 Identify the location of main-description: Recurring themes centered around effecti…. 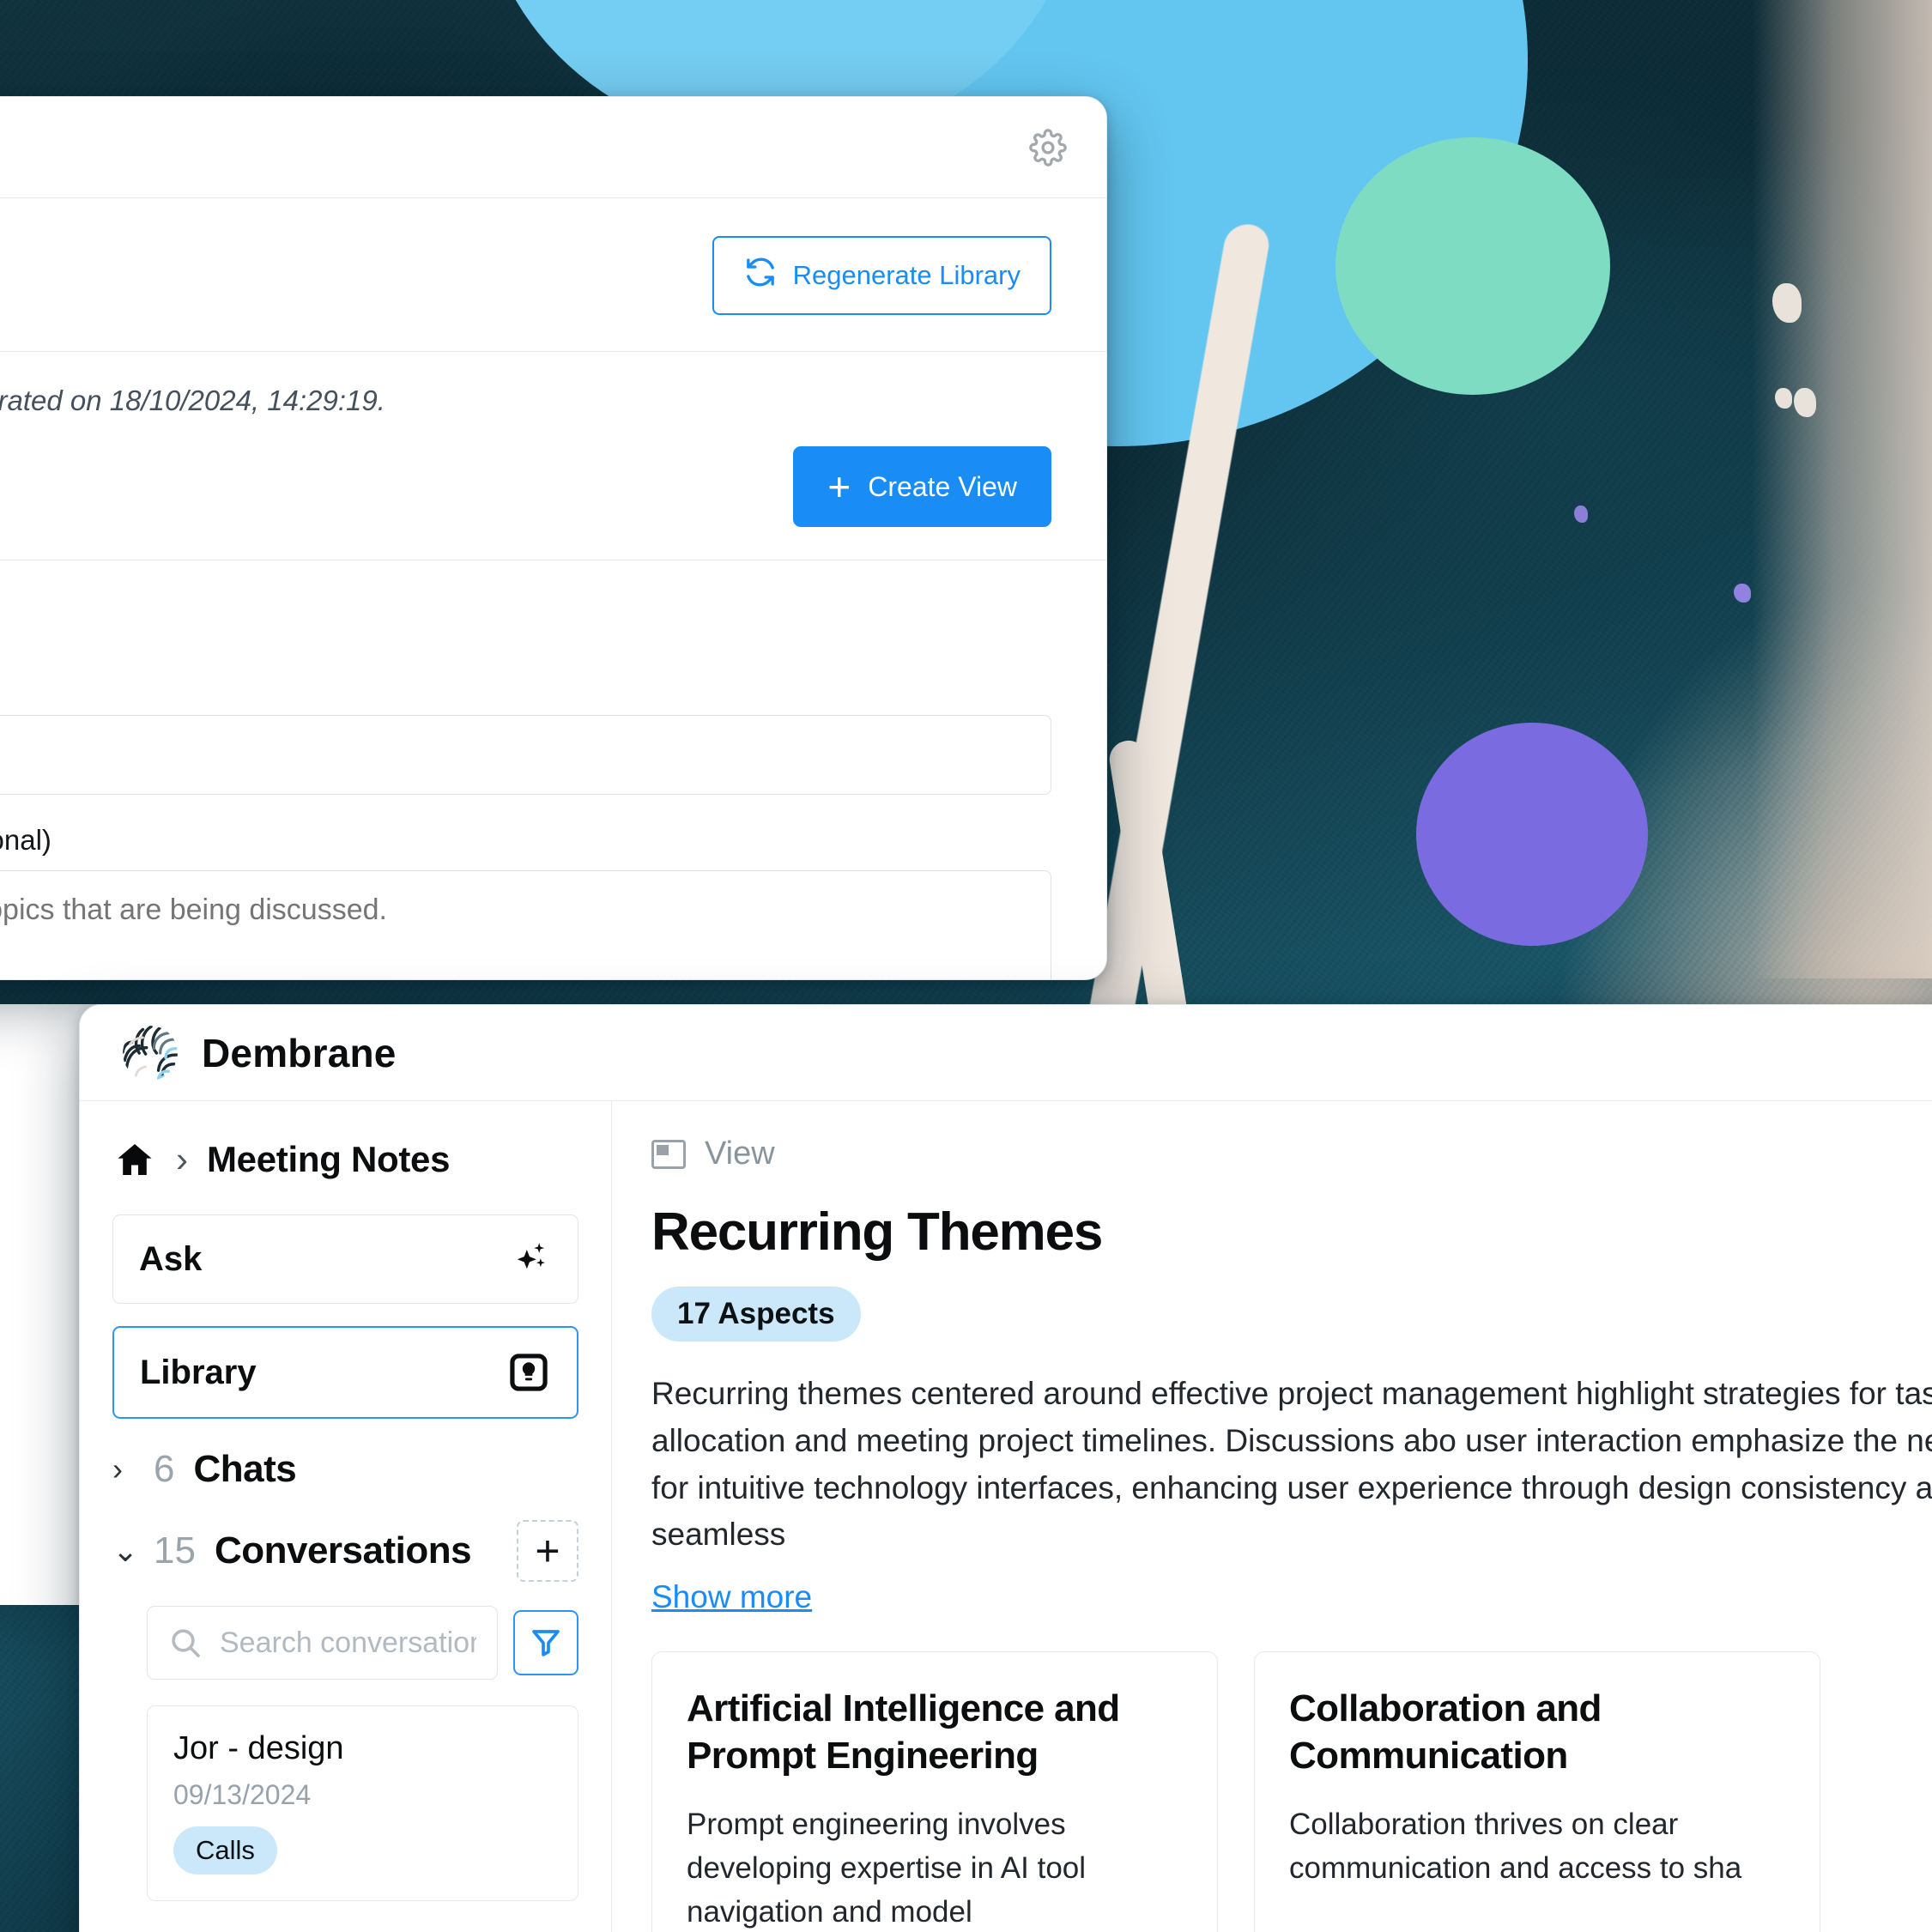
(1292, 1465).